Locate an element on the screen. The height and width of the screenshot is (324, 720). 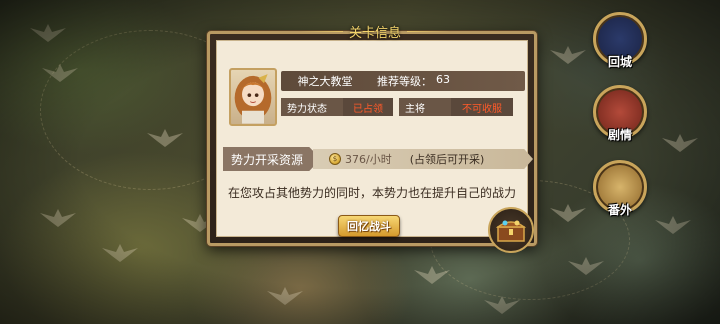
resource-note: (占领后可开采) is located at coordinates (447, 159).